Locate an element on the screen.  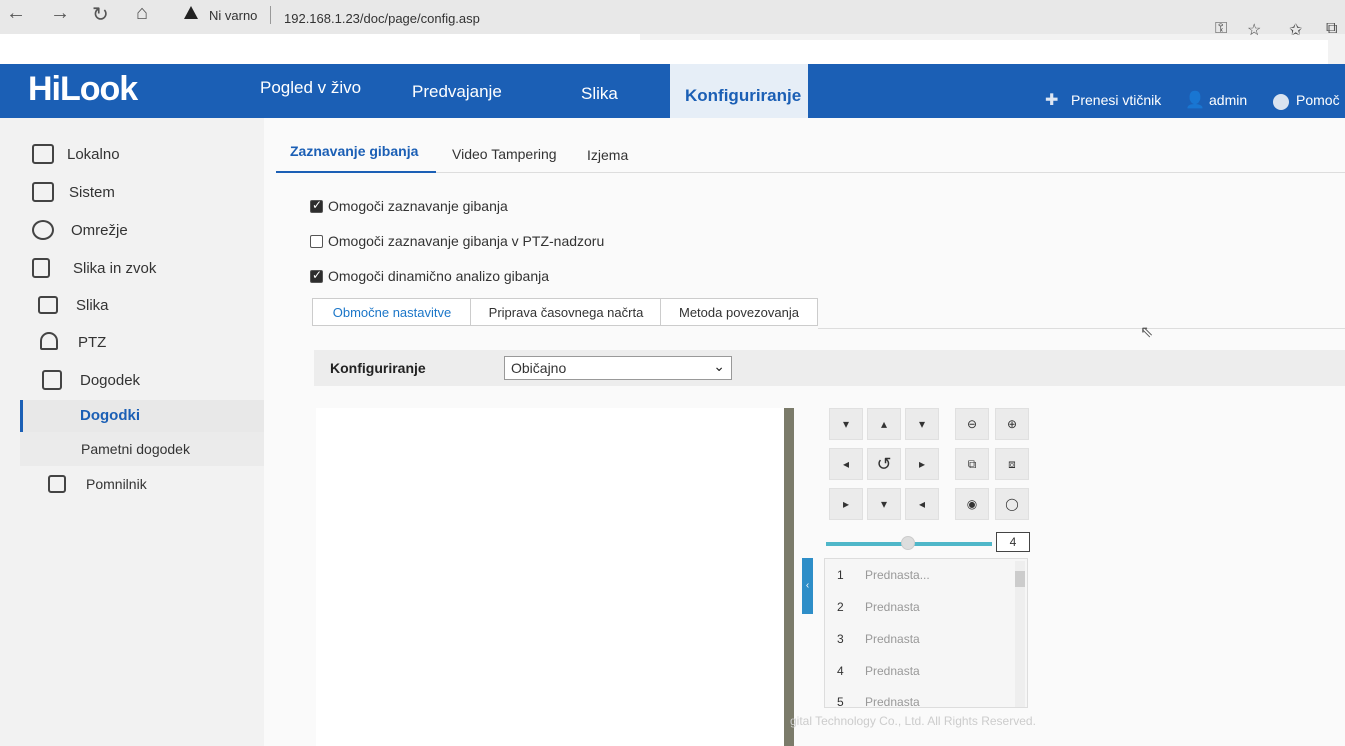
video-audio-icon is located at coordinates (41, 268).